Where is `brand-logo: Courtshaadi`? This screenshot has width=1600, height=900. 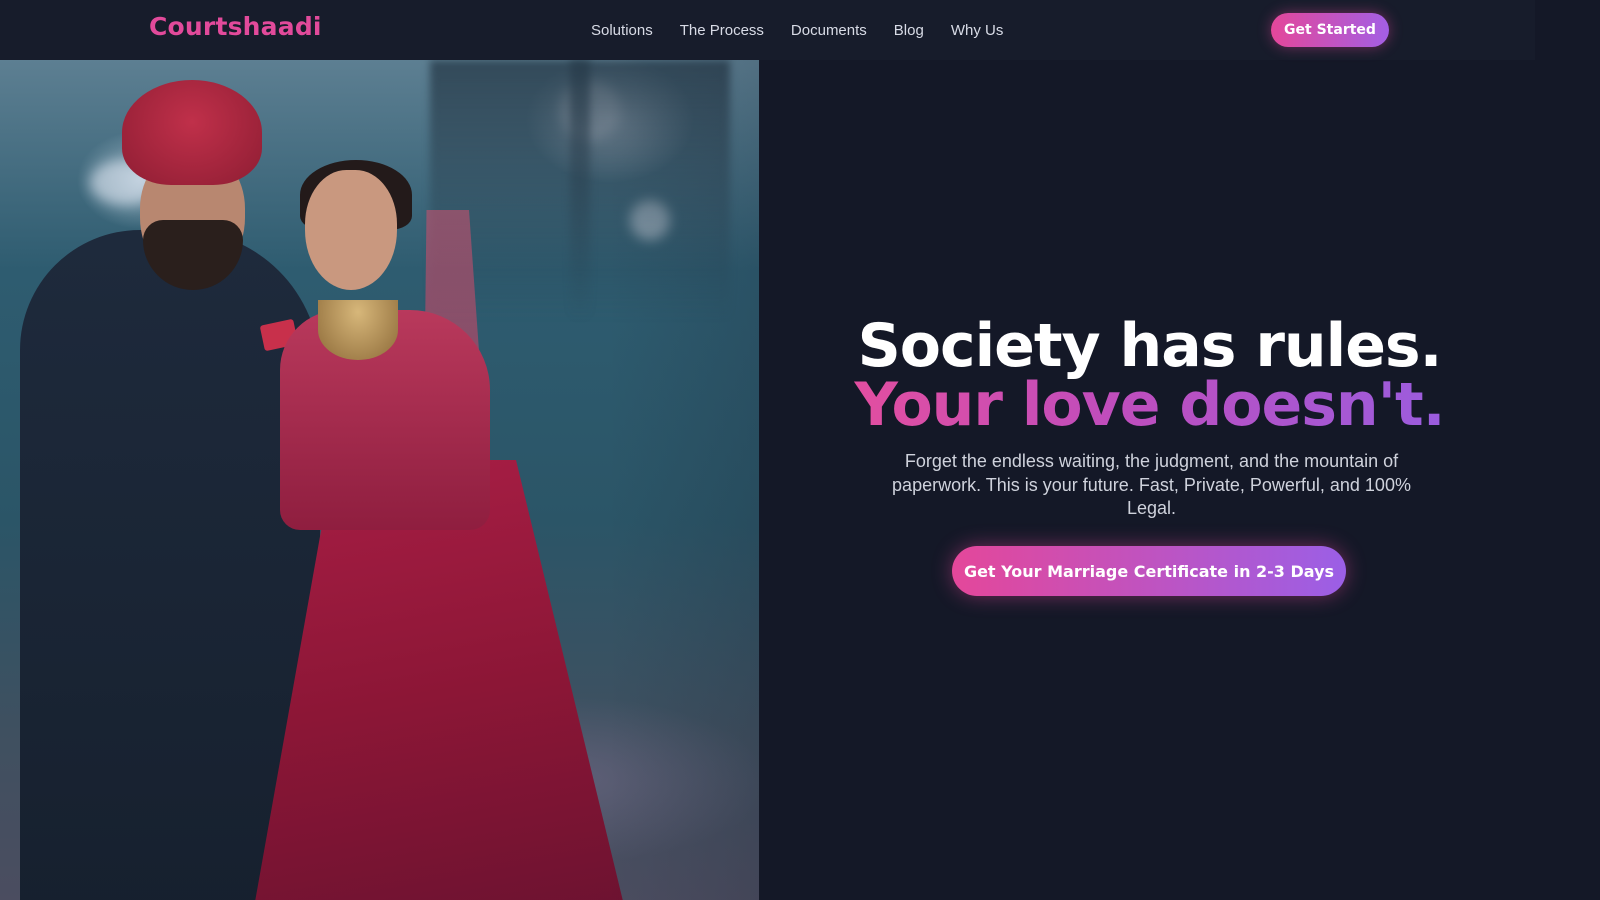 brand-logo: Courtshaadi is located at coordinates (235, 26).